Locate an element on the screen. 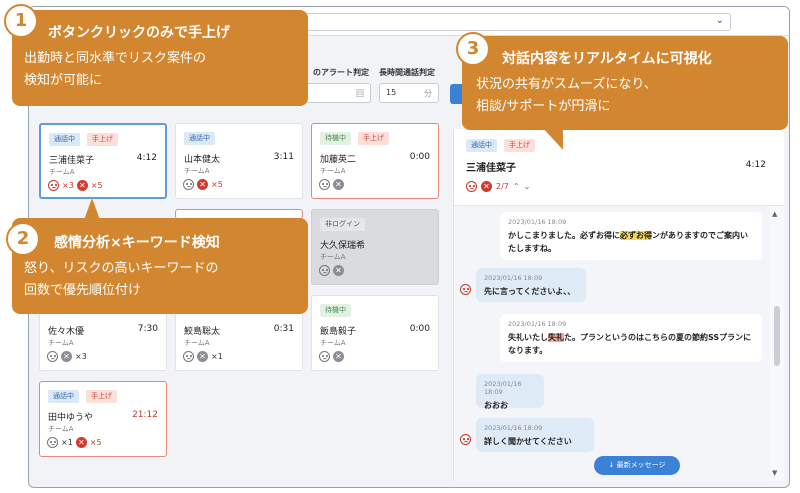 This screenshot has width=800, height=493. callout-body: 回数で優先順位付け is located at coordinates (83, 290).